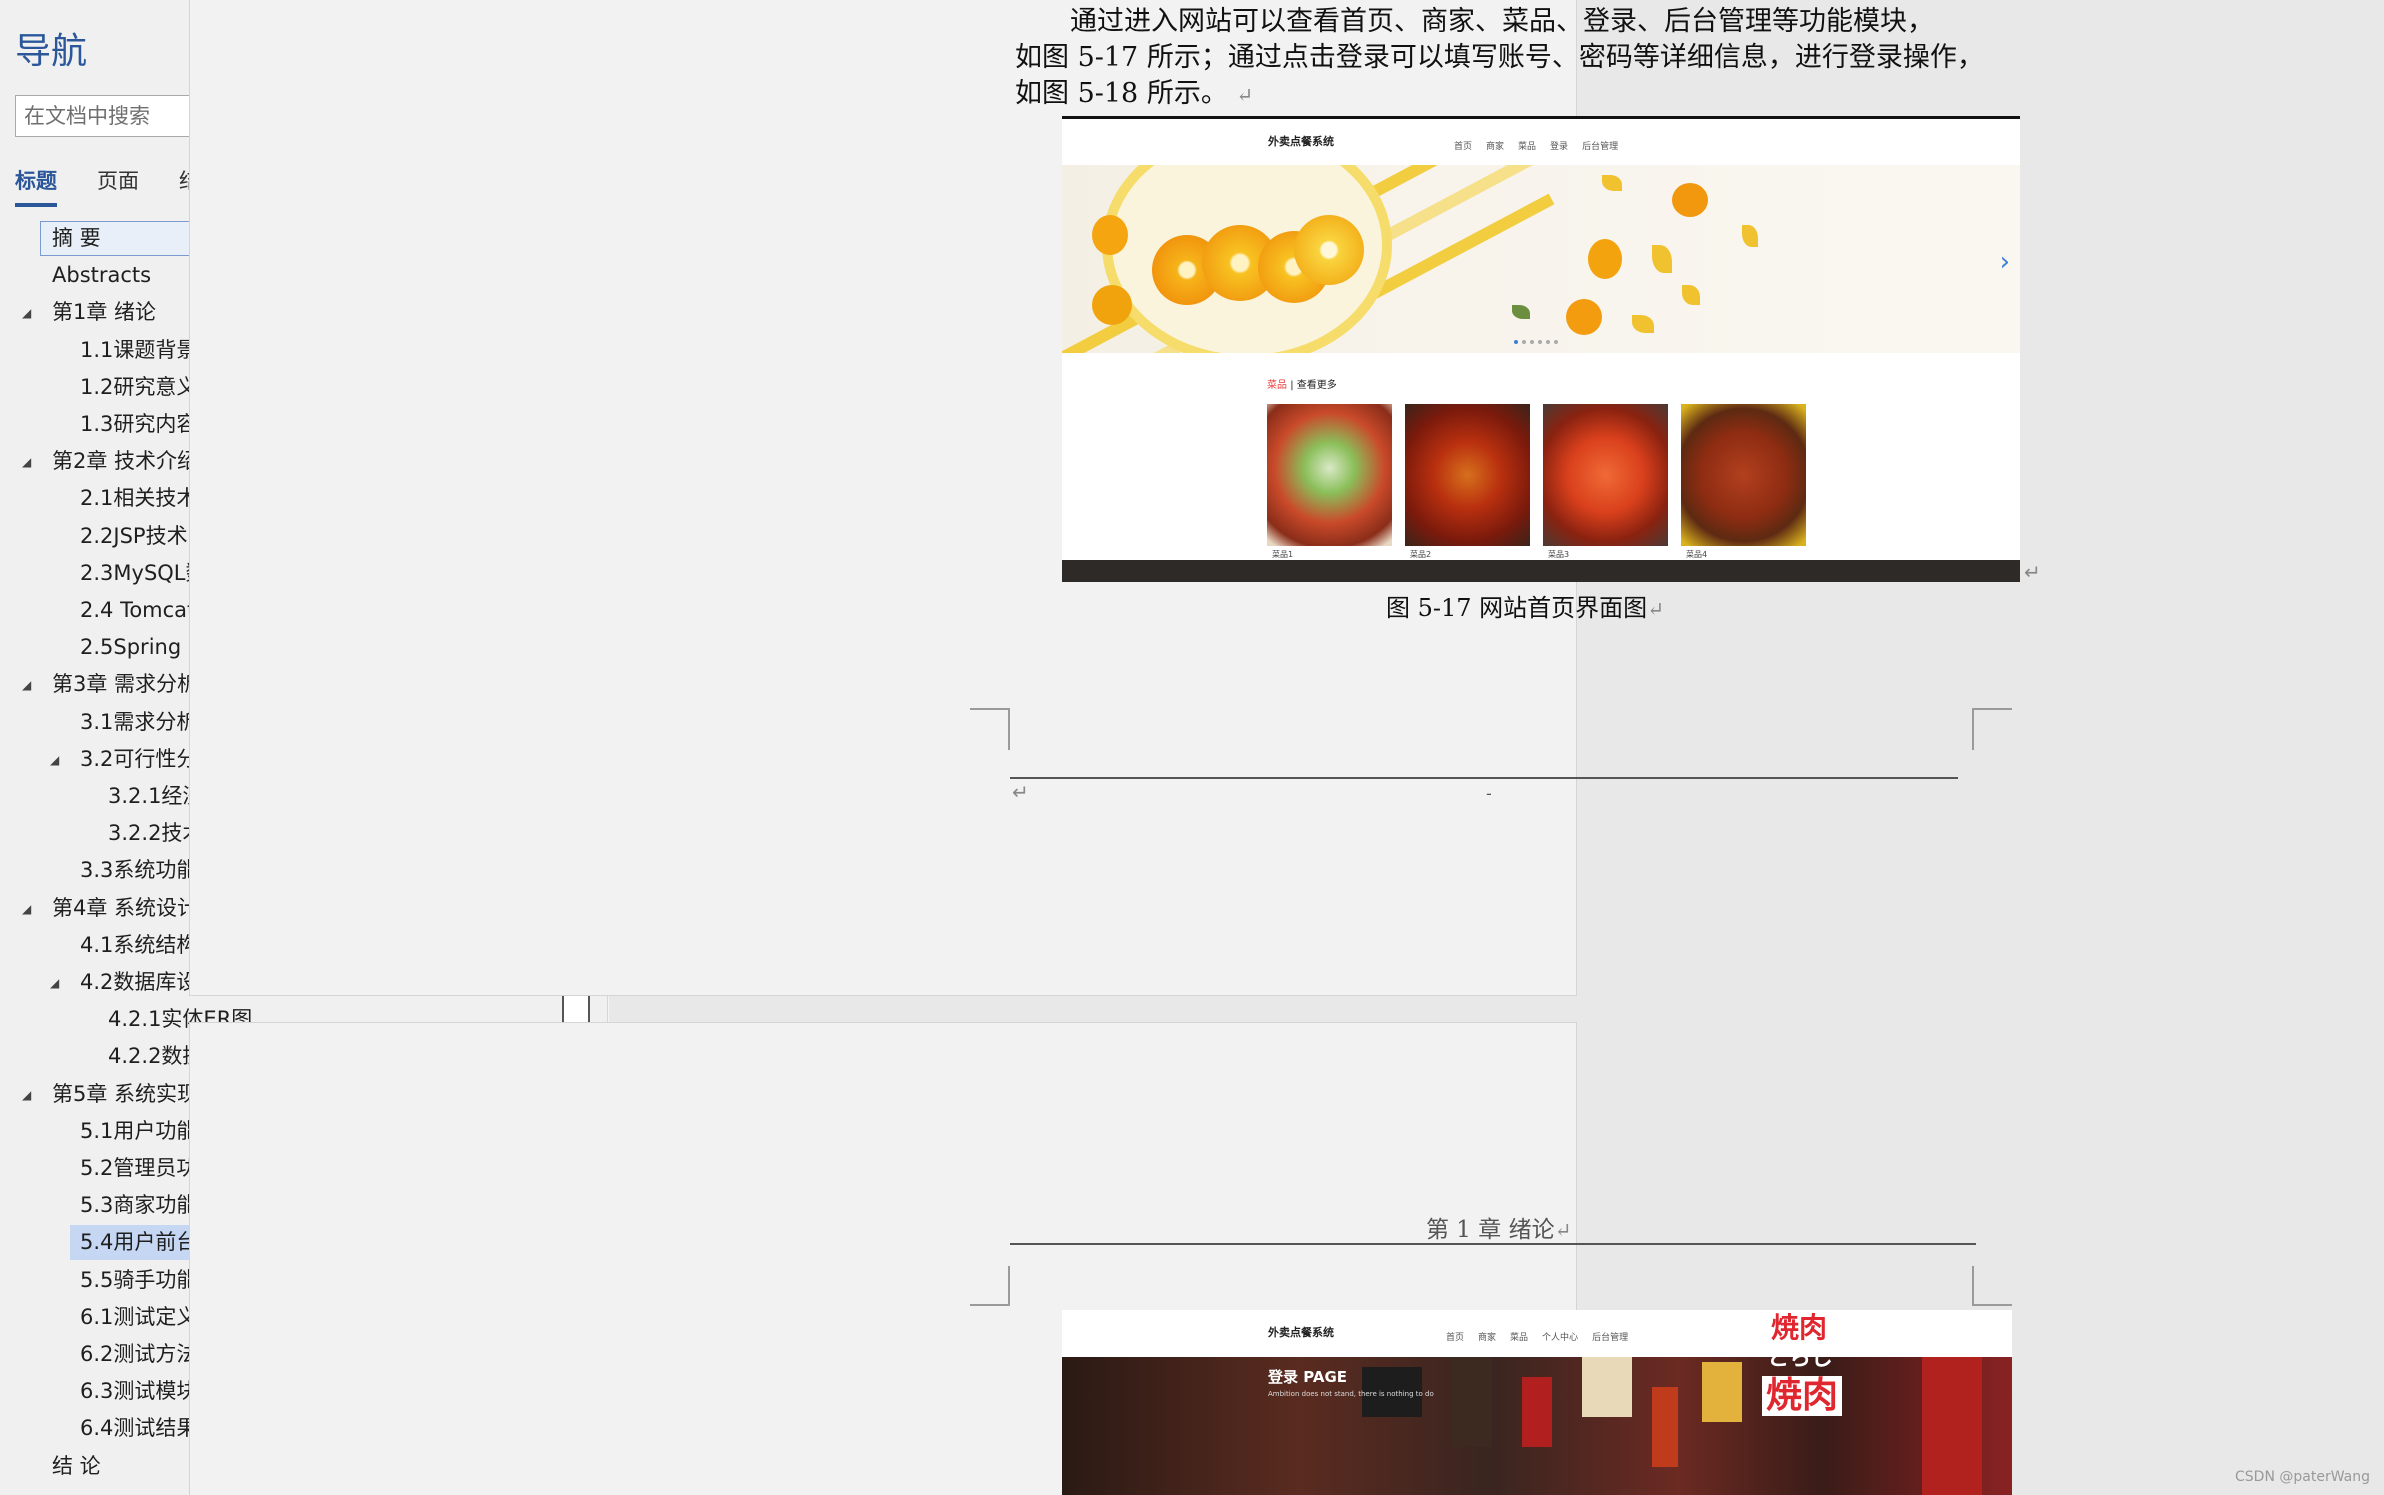 This screenshot has height=1495, width=2384. What do you see at coordinates (139, 1354) in the screenshot?
I see `outline-item-label: 6.2测试方法` at bounding box center [139, 1354].